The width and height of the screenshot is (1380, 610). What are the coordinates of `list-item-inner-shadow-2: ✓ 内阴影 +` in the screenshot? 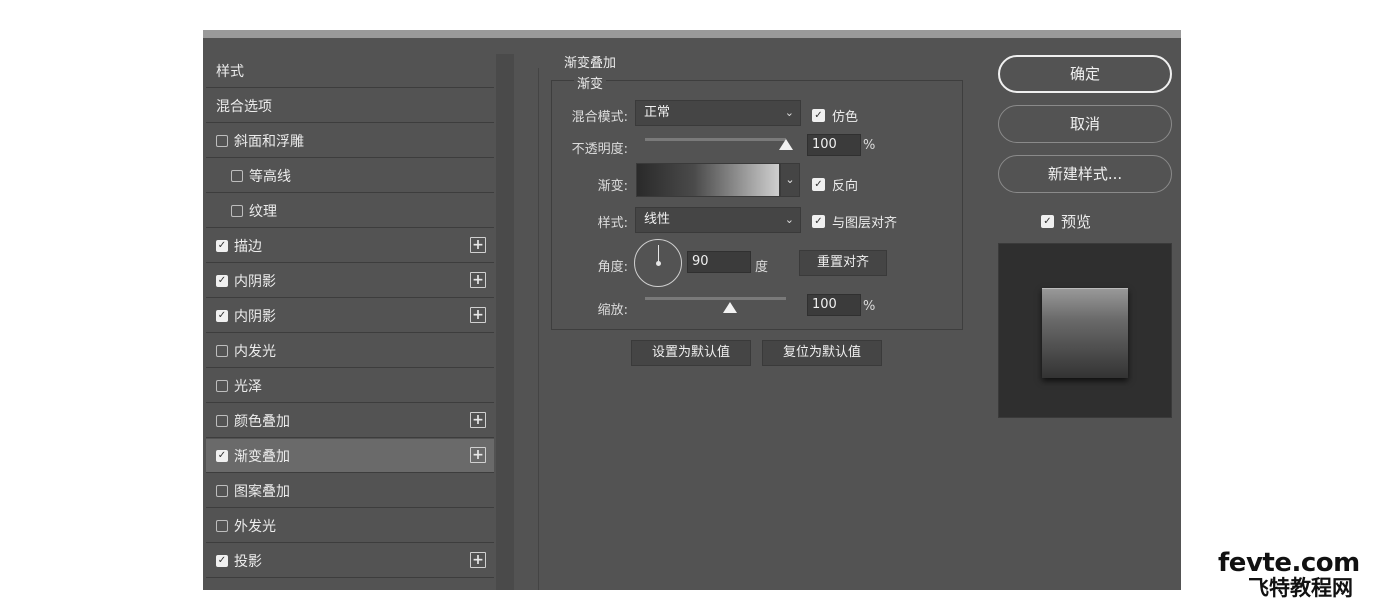 It's located at (350, 316).